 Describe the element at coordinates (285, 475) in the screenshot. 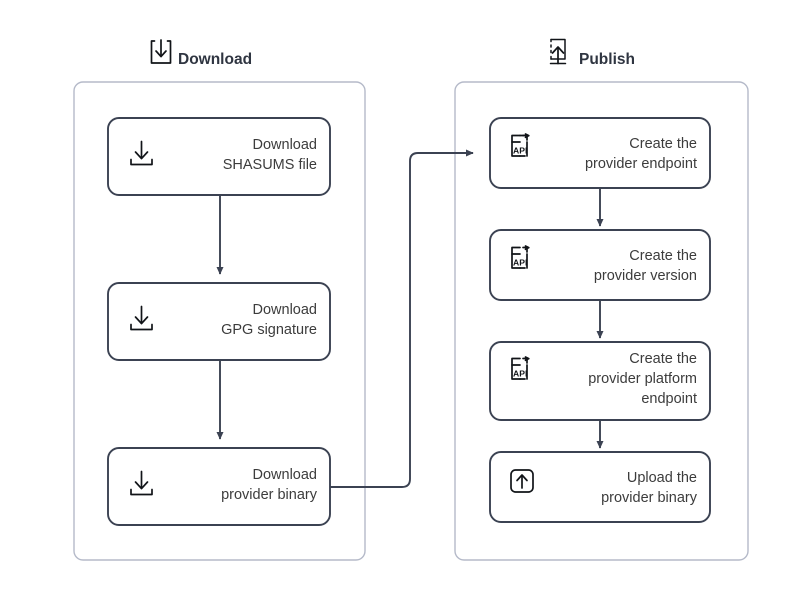

I see `node-download-binary-line-1: Download` at that location.